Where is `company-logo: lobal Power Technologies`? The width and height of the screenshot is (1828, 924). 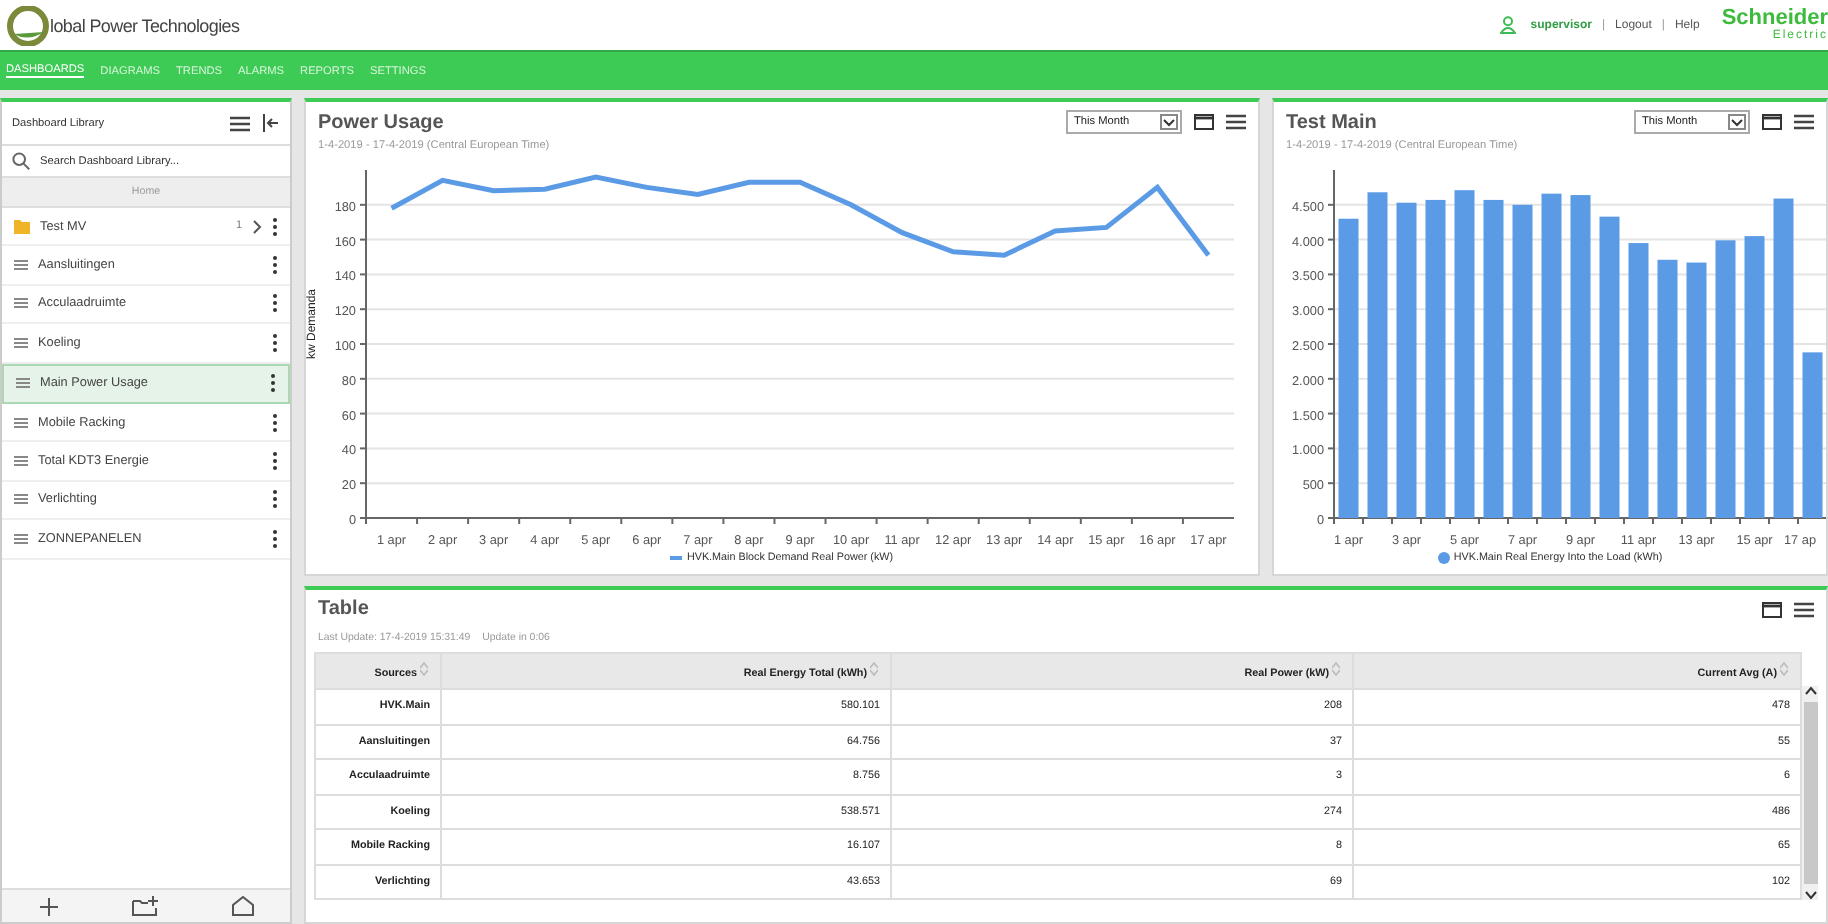 company-logo: lobal Power Technologies is located at coordinates (123, 25).